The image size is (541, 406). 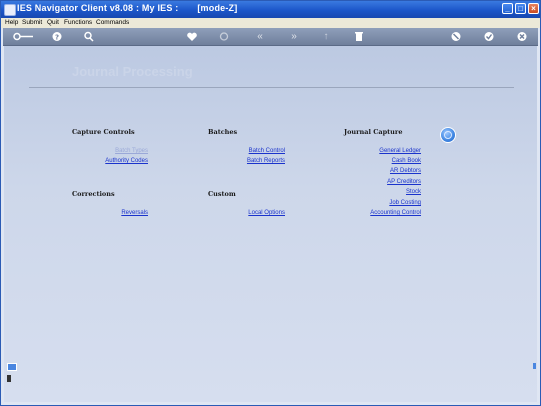 What do you see at coordinates (489, 36) in the screenshot?
I see `ok-icon` at bounding box center [489, 36].